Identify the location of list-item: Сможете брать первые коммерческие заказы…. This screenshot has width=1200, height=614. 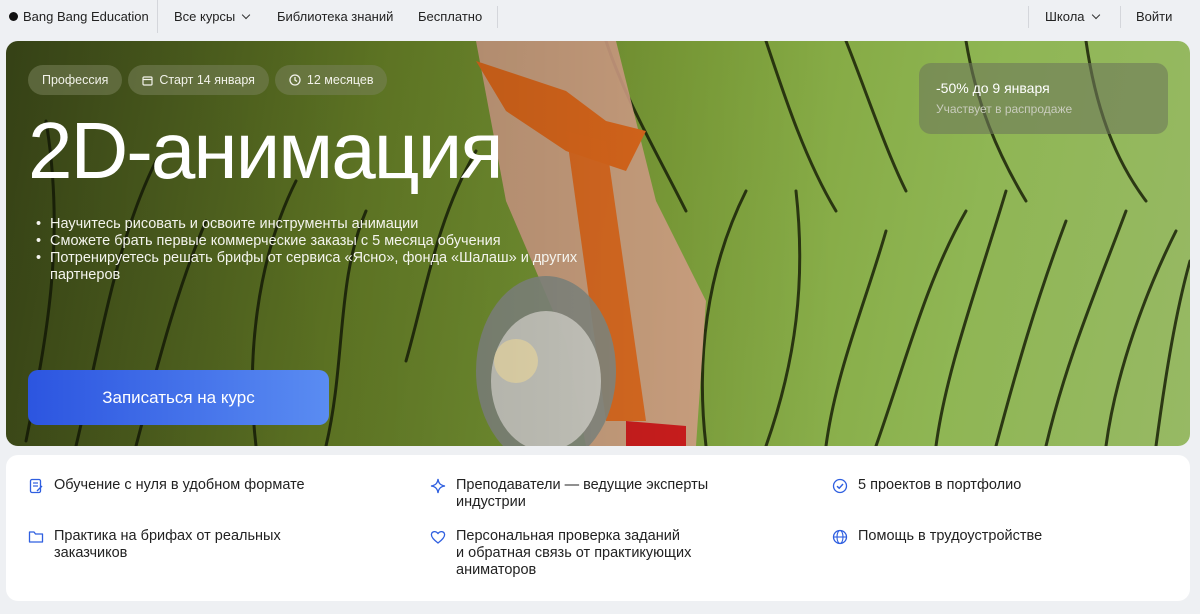
(314, 241).